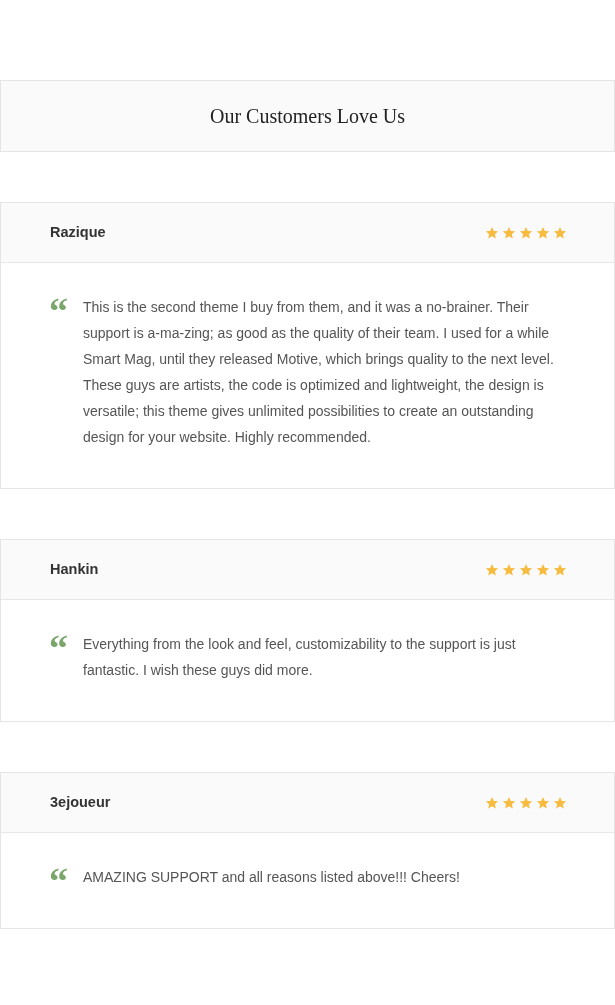 Image resolution: width=615 pixels, height=1005 pixels. Describe the element at coordinates (74, 569) in the screenshot. I see `reviewer-name: Hankin` at that location.